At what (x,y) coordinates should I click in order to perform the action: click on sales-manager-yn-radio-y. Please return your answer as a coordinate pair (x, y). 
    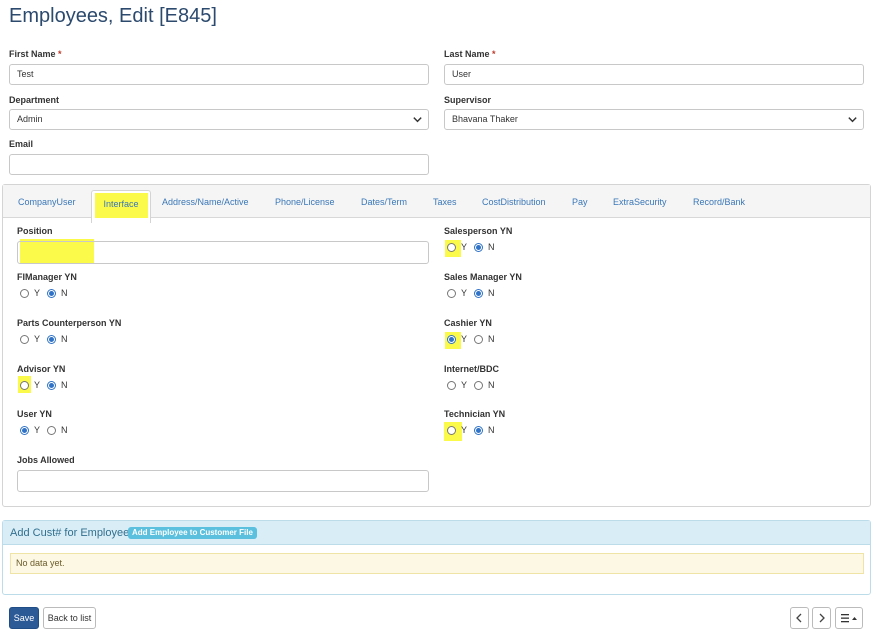
    Looking at the image, I should click on (451, 293).